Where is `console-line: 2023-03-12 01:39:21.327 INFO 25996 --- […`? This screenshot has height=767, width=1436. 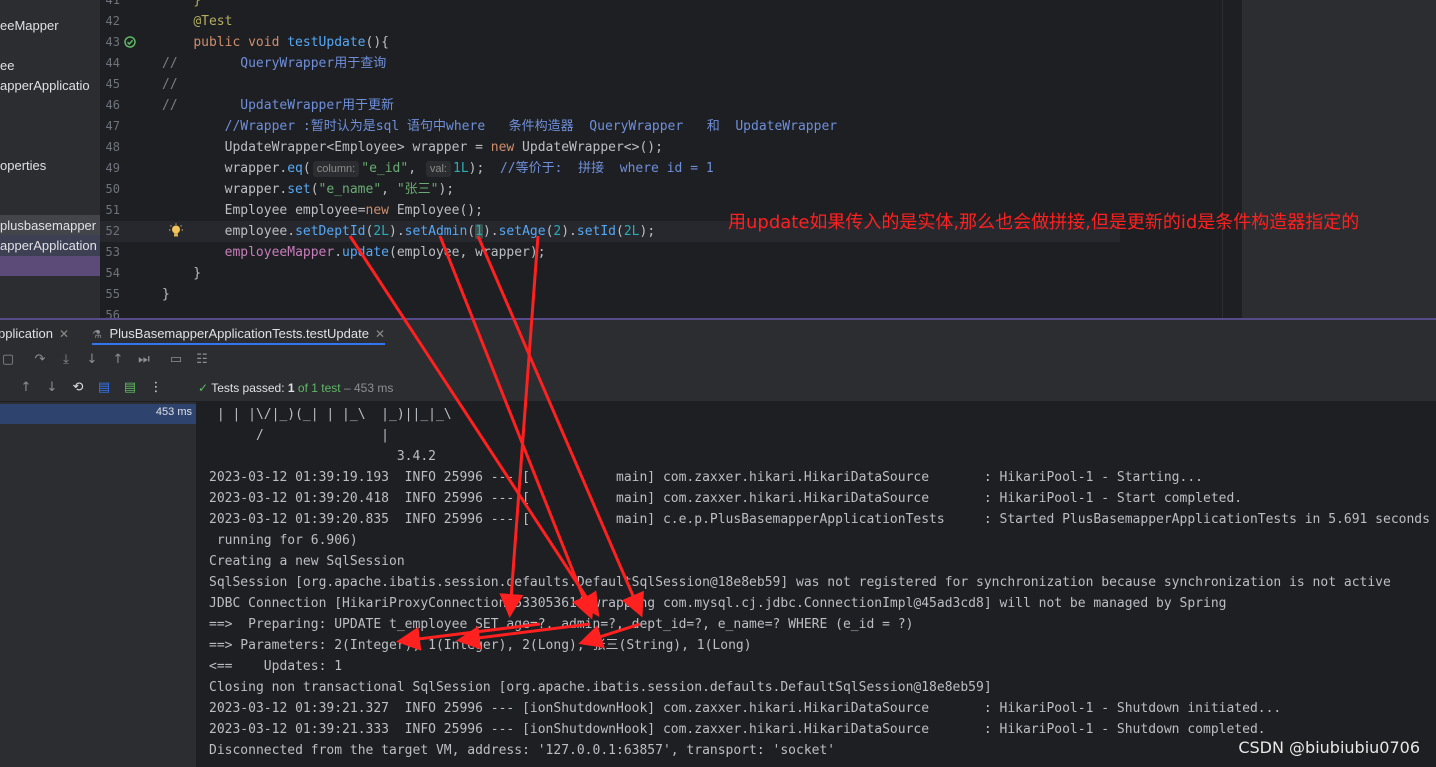
console-line: 2023-03-12 01:39:21.327 INFO 25996 --- [… is located at coordinates (745, 708).